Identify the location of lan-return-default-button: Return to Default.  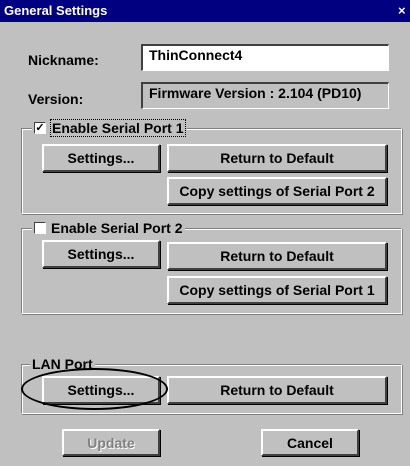
(277, 390).